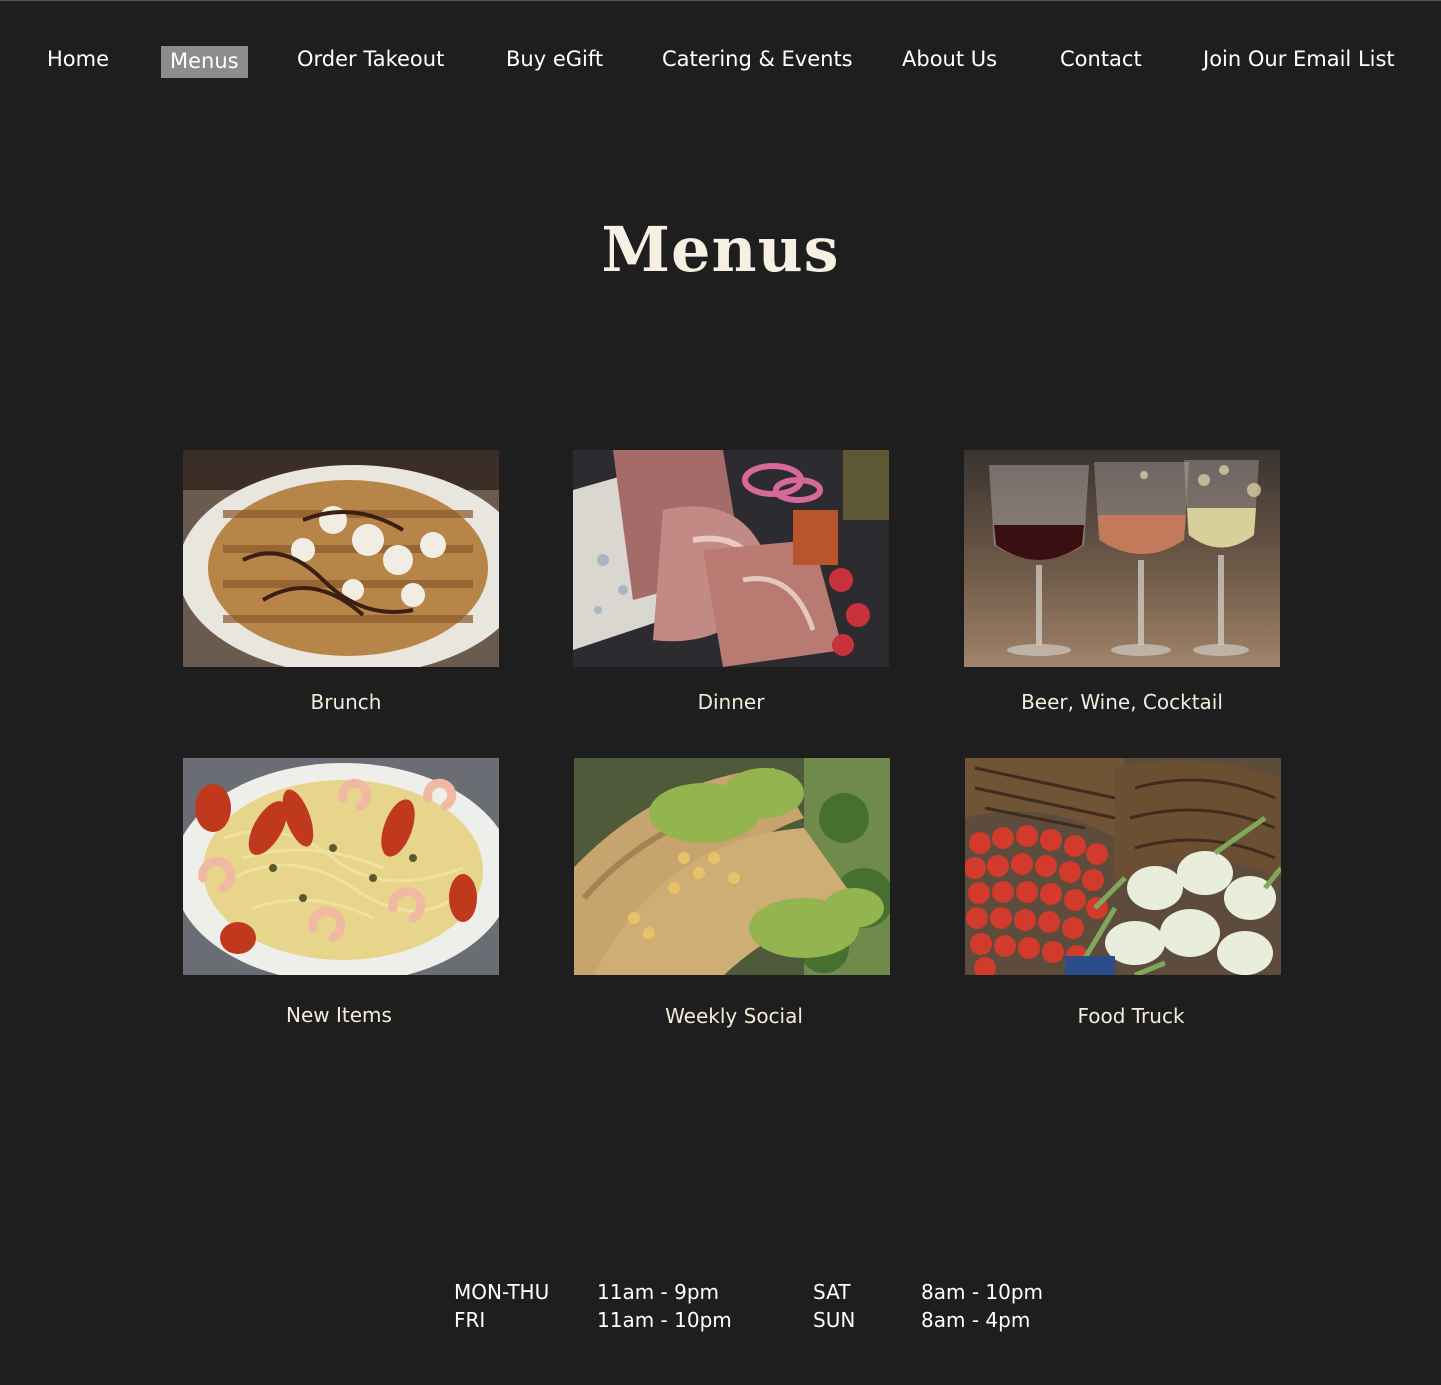 This screenshot has height=1385, width=1441. I want to click on beer-wine-cocktail-label: Beer, Wine, Cocktail, so click(1122, 702).